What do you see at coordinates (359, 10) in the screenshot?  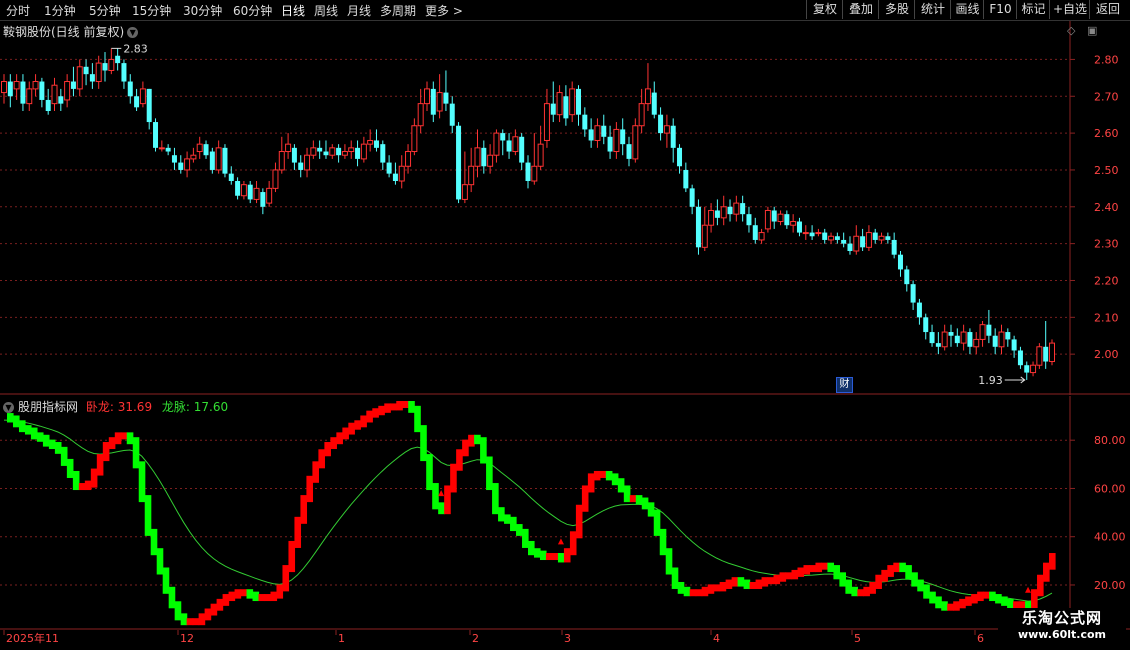 I see `period-monthly: 月线` at bounding box center [359, 10].